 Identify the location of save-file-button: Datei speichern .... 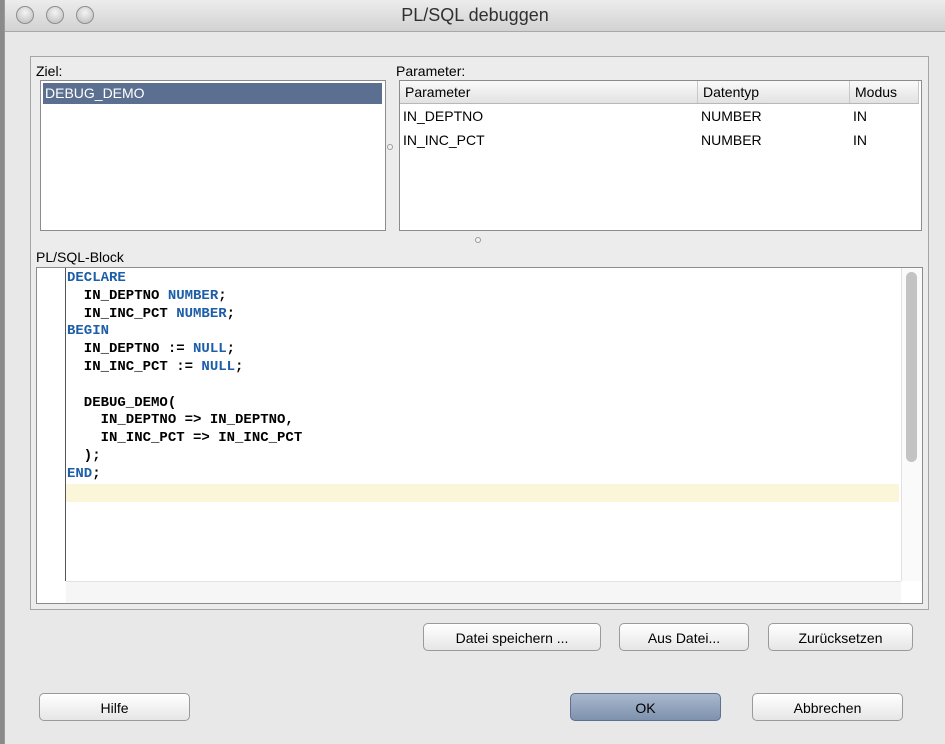
(512, 637).